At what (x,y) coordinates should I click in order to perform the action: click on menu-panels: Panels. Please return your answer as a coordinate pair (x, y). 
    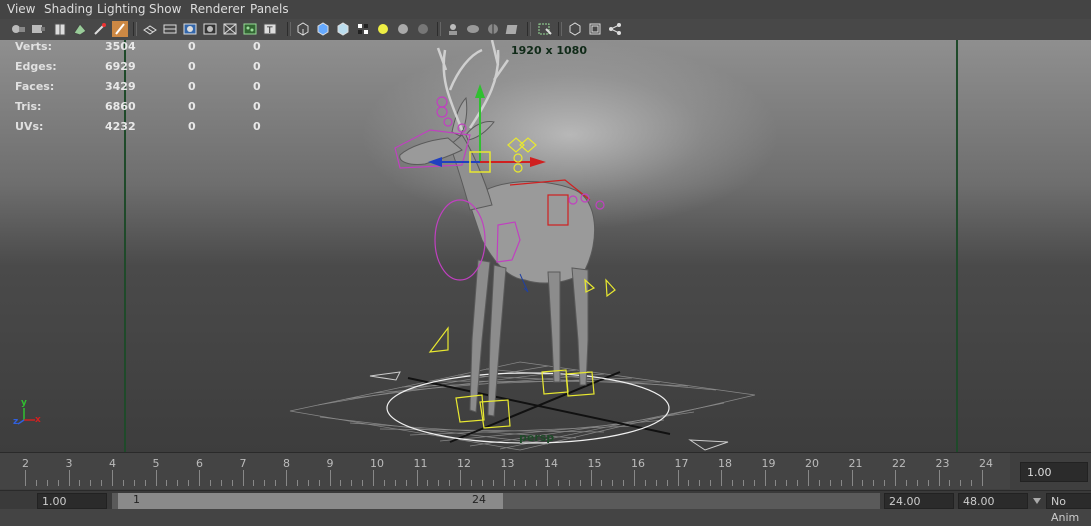
    Looking at the image, I should click on (269, 9).